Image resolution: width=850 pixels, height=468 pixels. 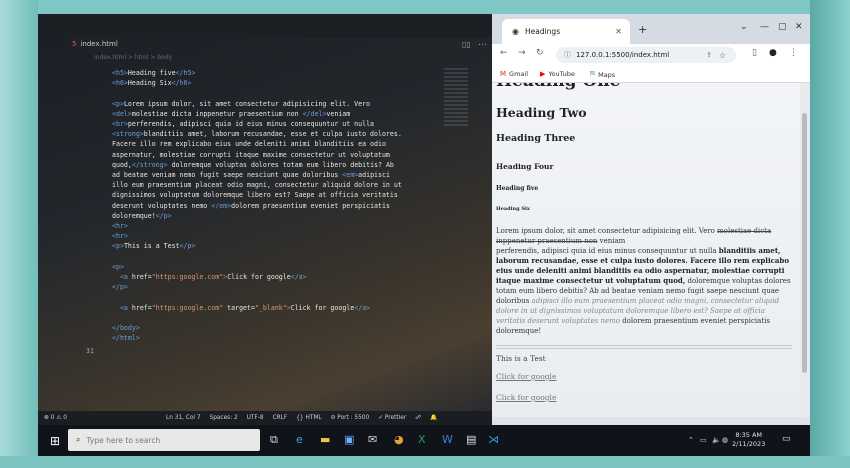 I want to click on back-icon: ←, so click(x=504, y=53).